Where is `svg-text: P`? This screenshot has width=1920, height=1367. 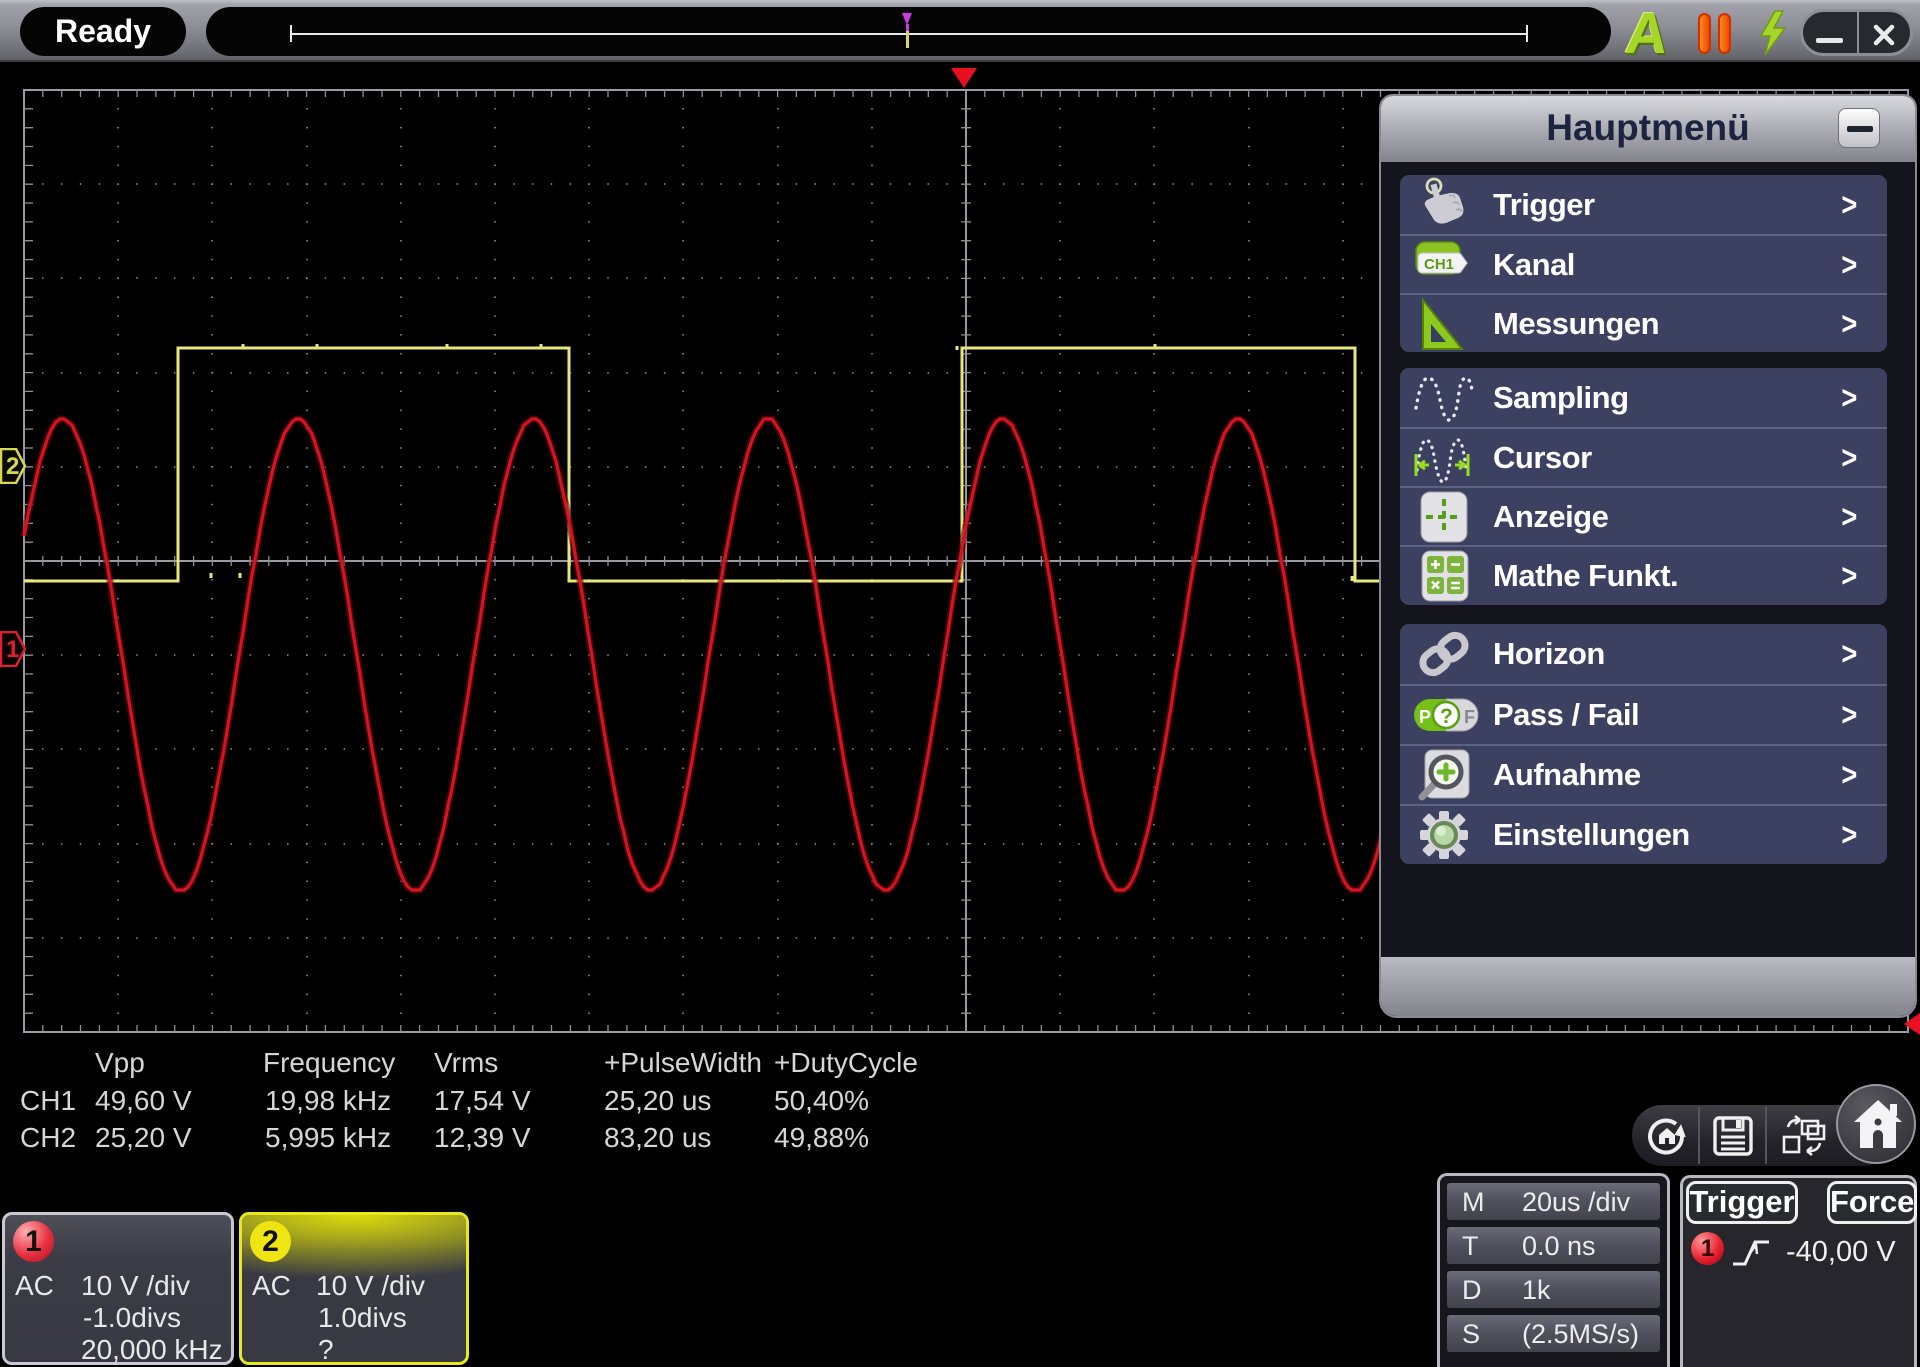 svg-text: P is located at coordinates (1425, 717).